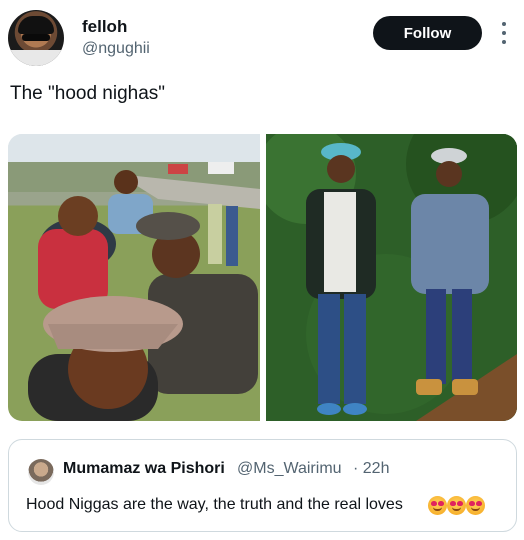 The height and width of the screenshot is (540, 524). Describe the element at coordinates (41, 472) in the screenshot. I see `quoted-author-avatar` at that location.